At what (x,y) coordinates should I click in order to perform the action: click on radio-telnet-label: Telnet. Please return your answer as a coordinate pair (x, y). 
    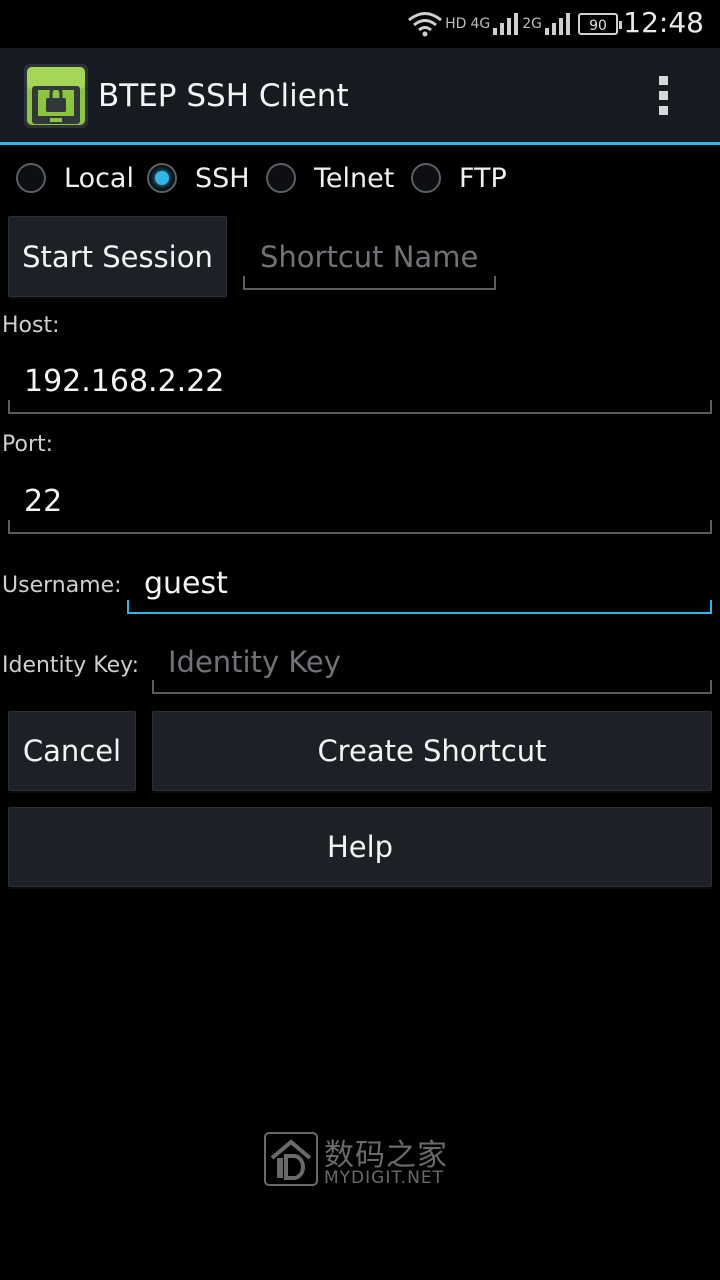
    Looking at the image, I should click on (354, 178).